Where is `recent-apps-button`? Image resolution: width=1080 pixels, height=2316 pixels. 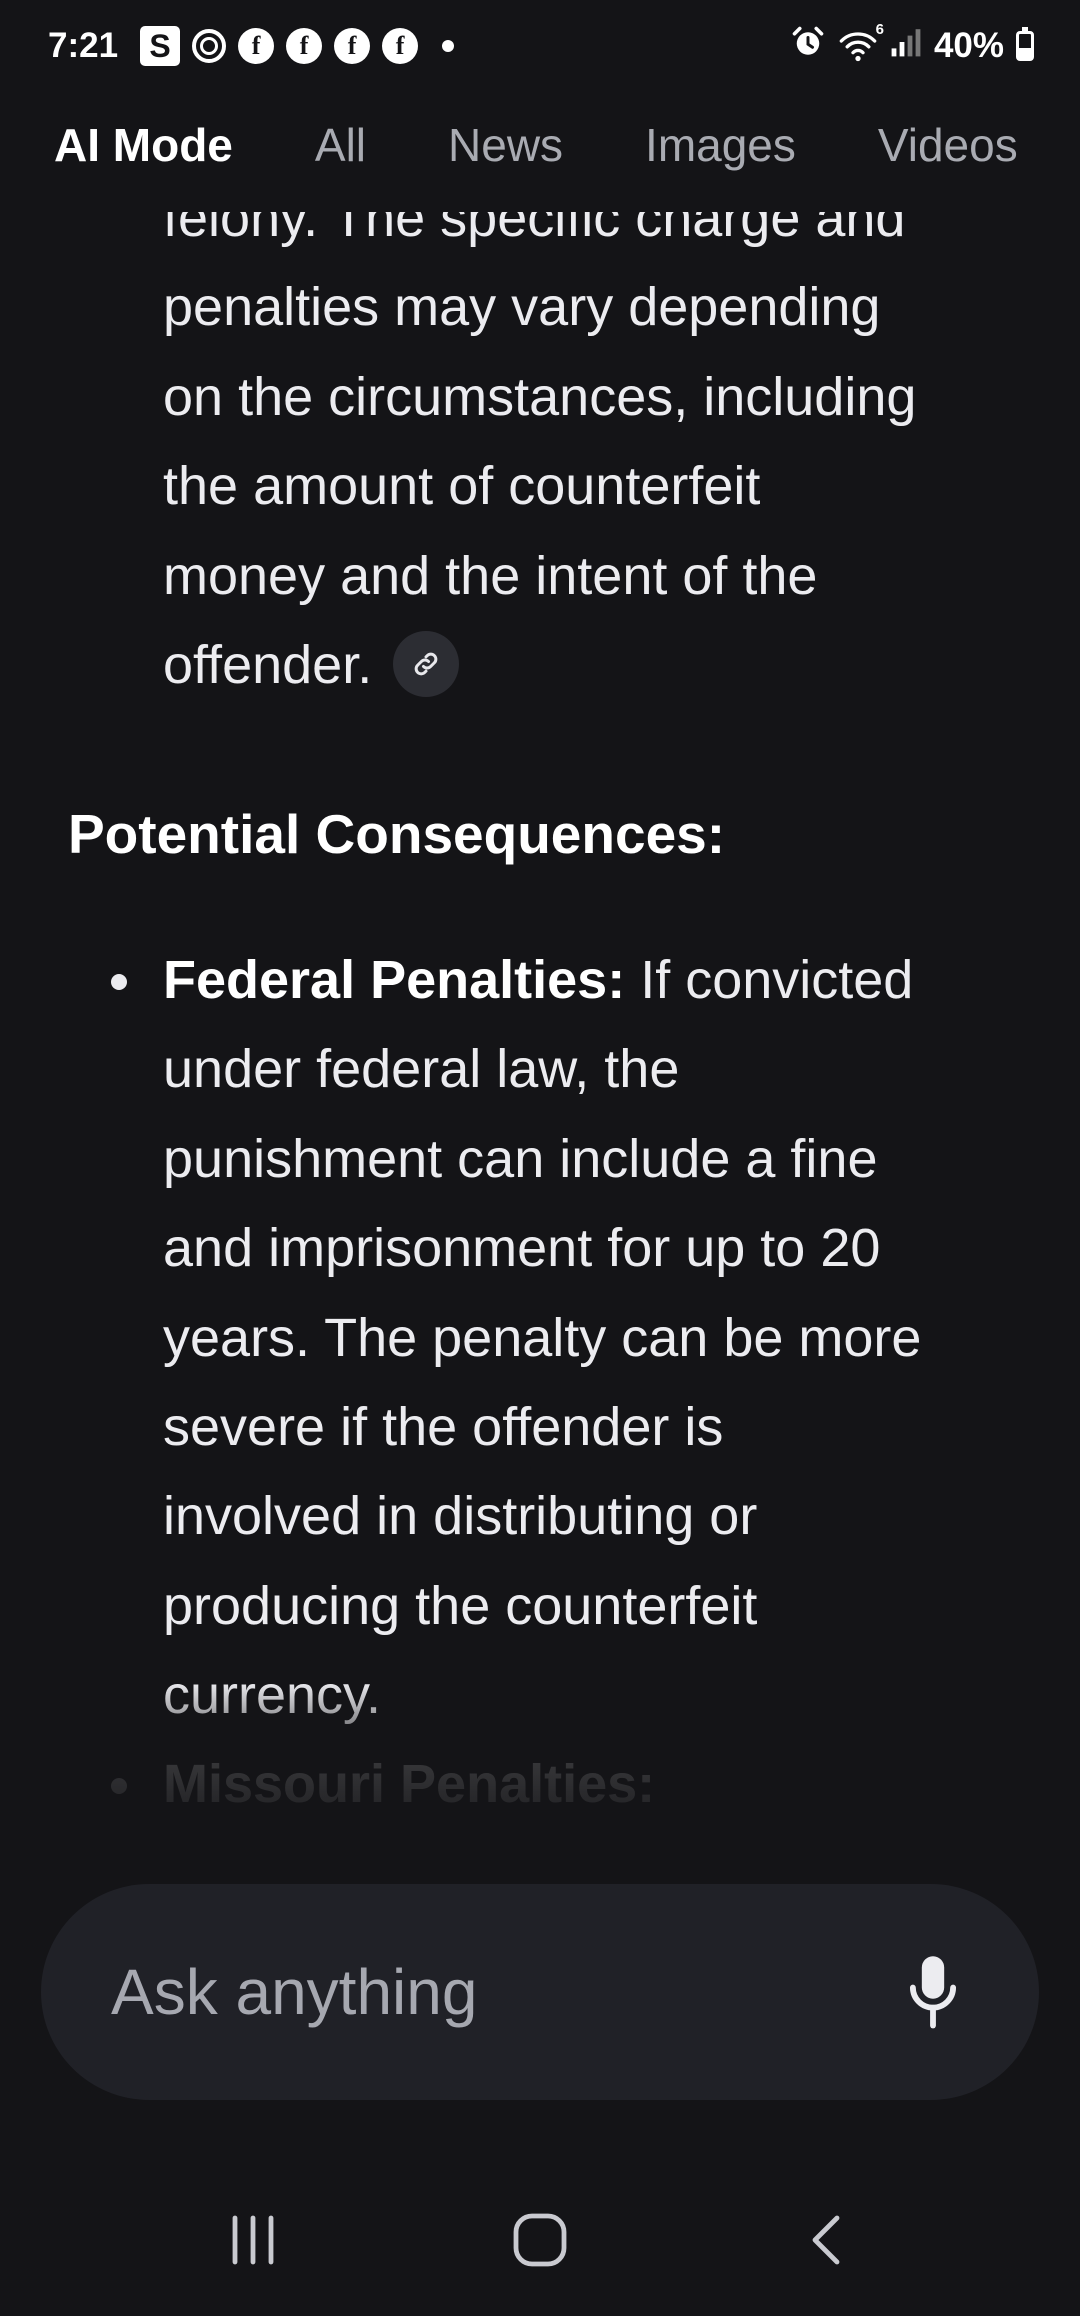 recent-apps-button is located at coordinates (253, 2240).